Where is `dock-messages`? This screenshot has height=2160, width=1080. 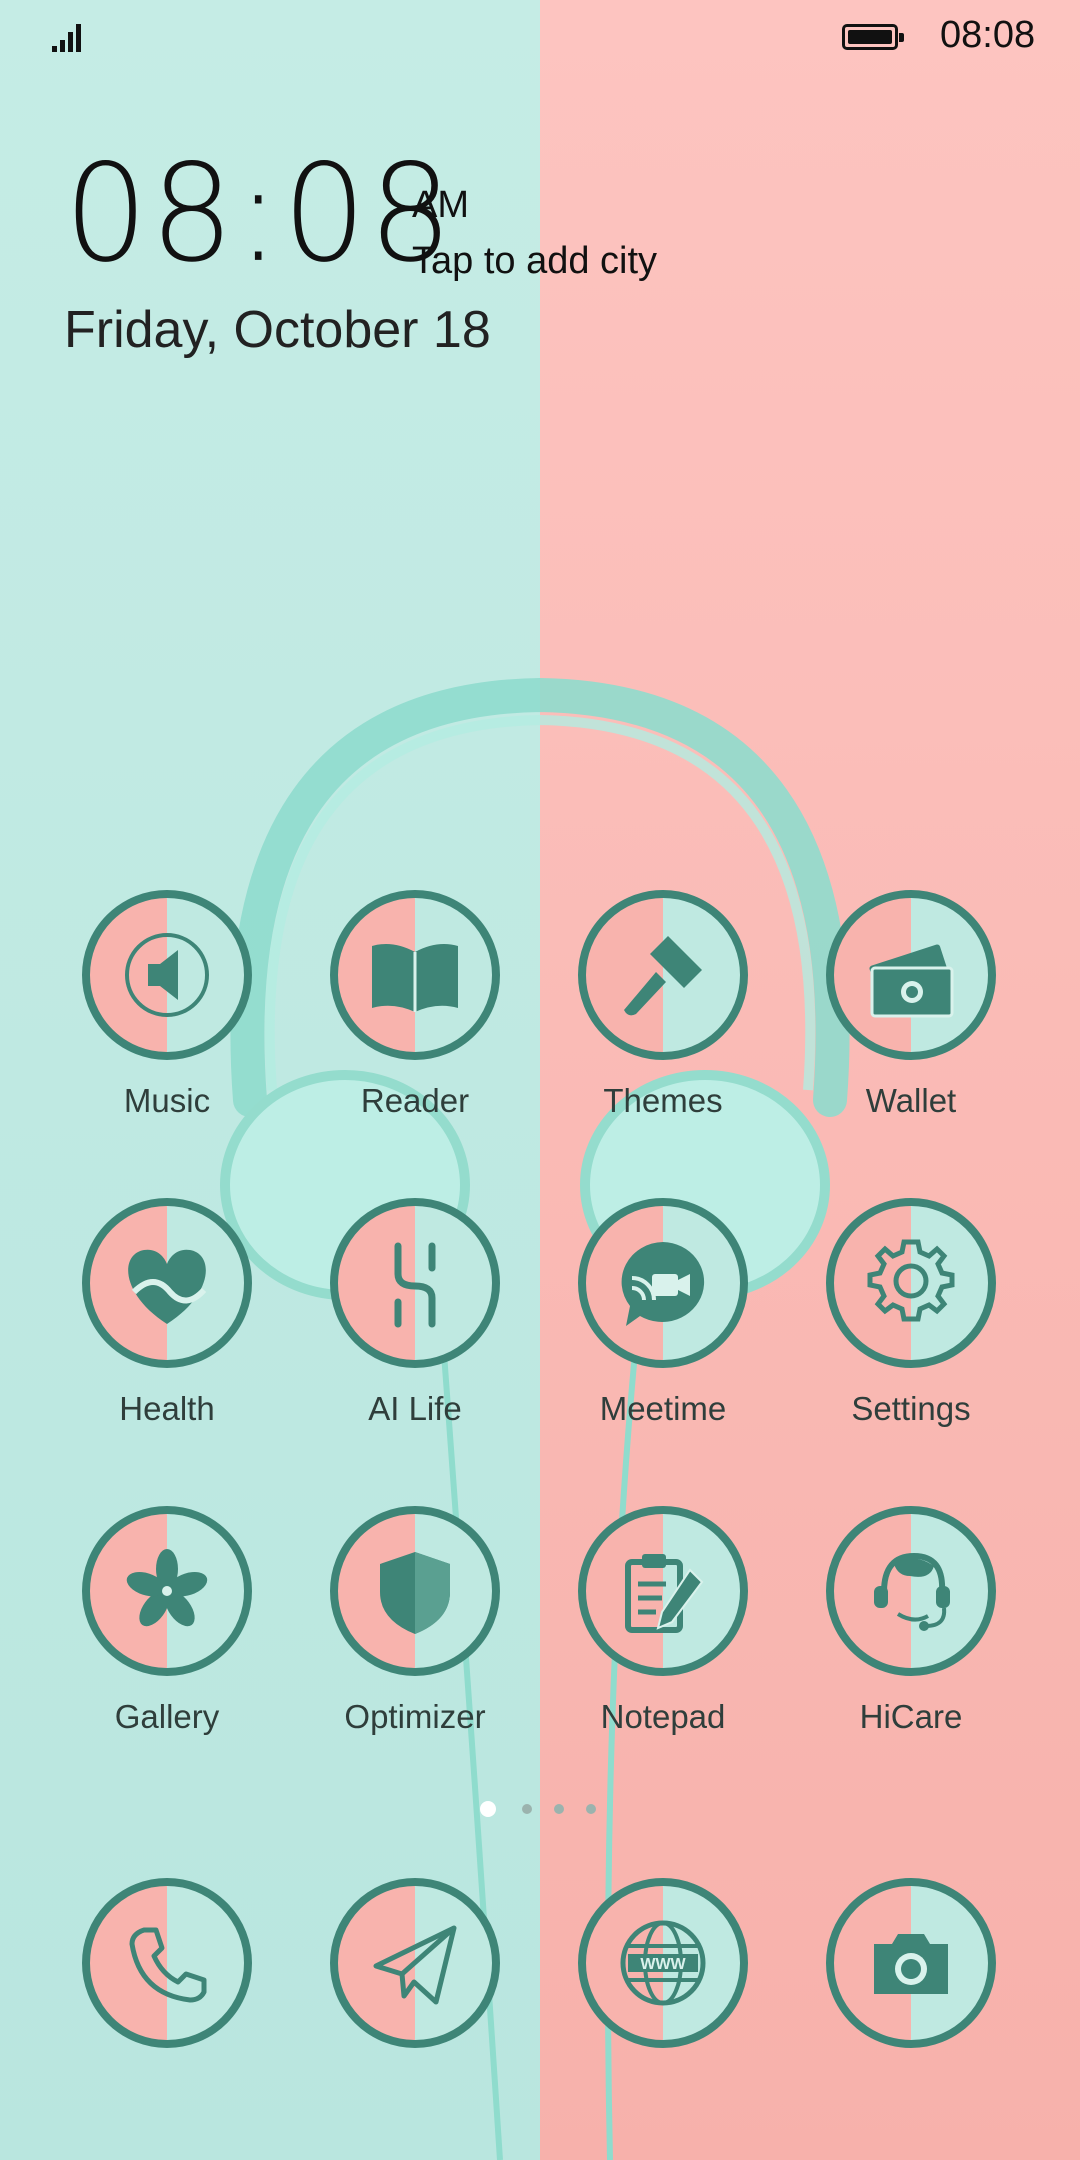 dock-messages is located at coordinates (415, 1963).